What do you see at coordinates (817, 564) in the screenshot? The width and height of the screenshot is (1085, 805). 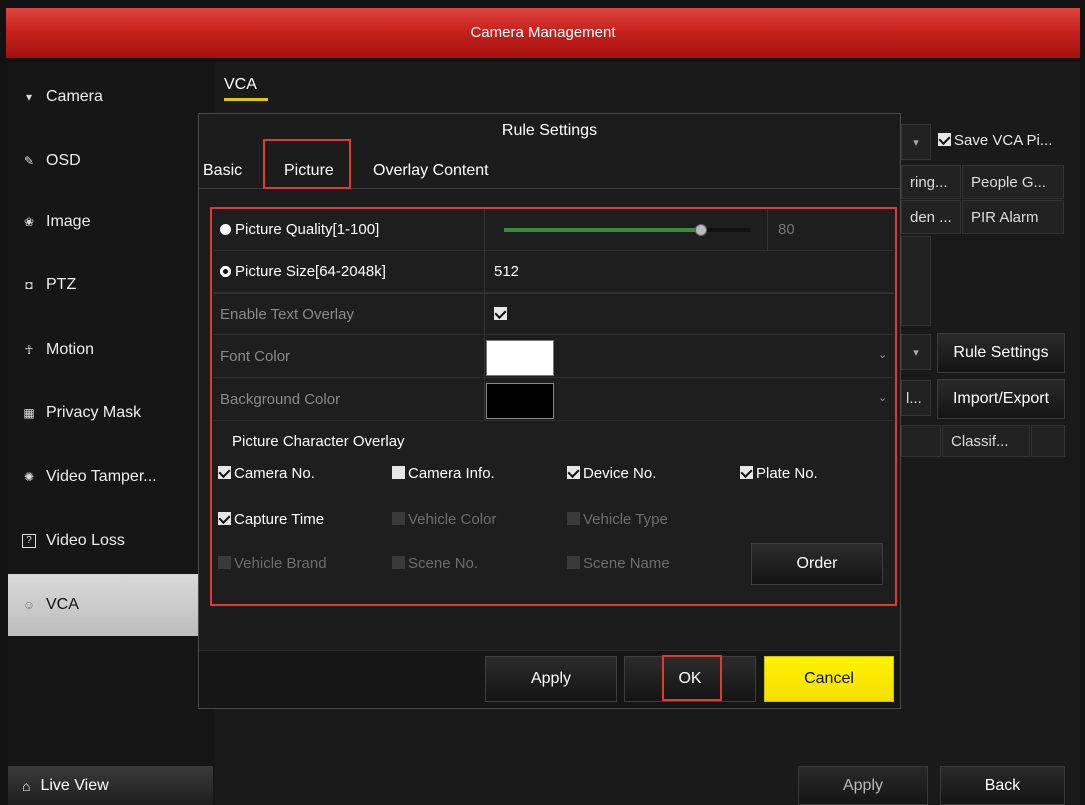 I see `order-button: Order` at bounding box center [817, 564].